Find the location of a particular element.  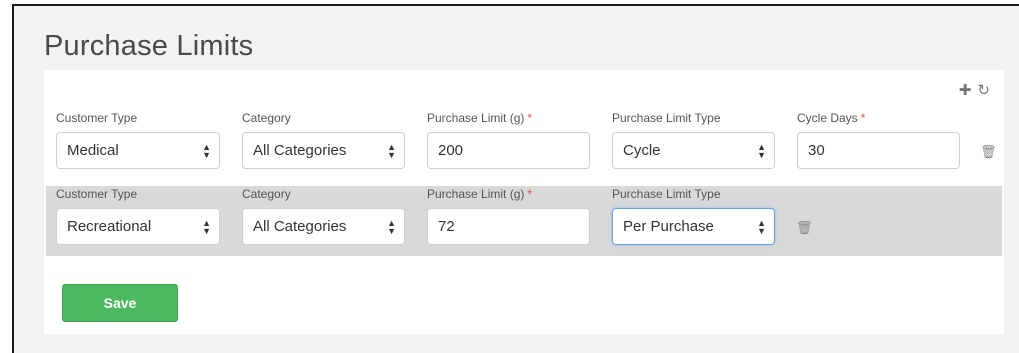

card-toolbar: ✚ ↻ is located at coordinates (974, 90).